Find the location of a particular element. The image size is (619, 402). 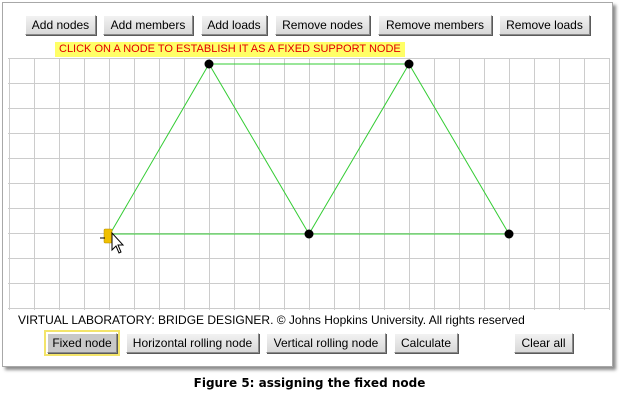

horizontal-rolling-node-button: Horizontal rolling node is located at coordinates (192, 343).